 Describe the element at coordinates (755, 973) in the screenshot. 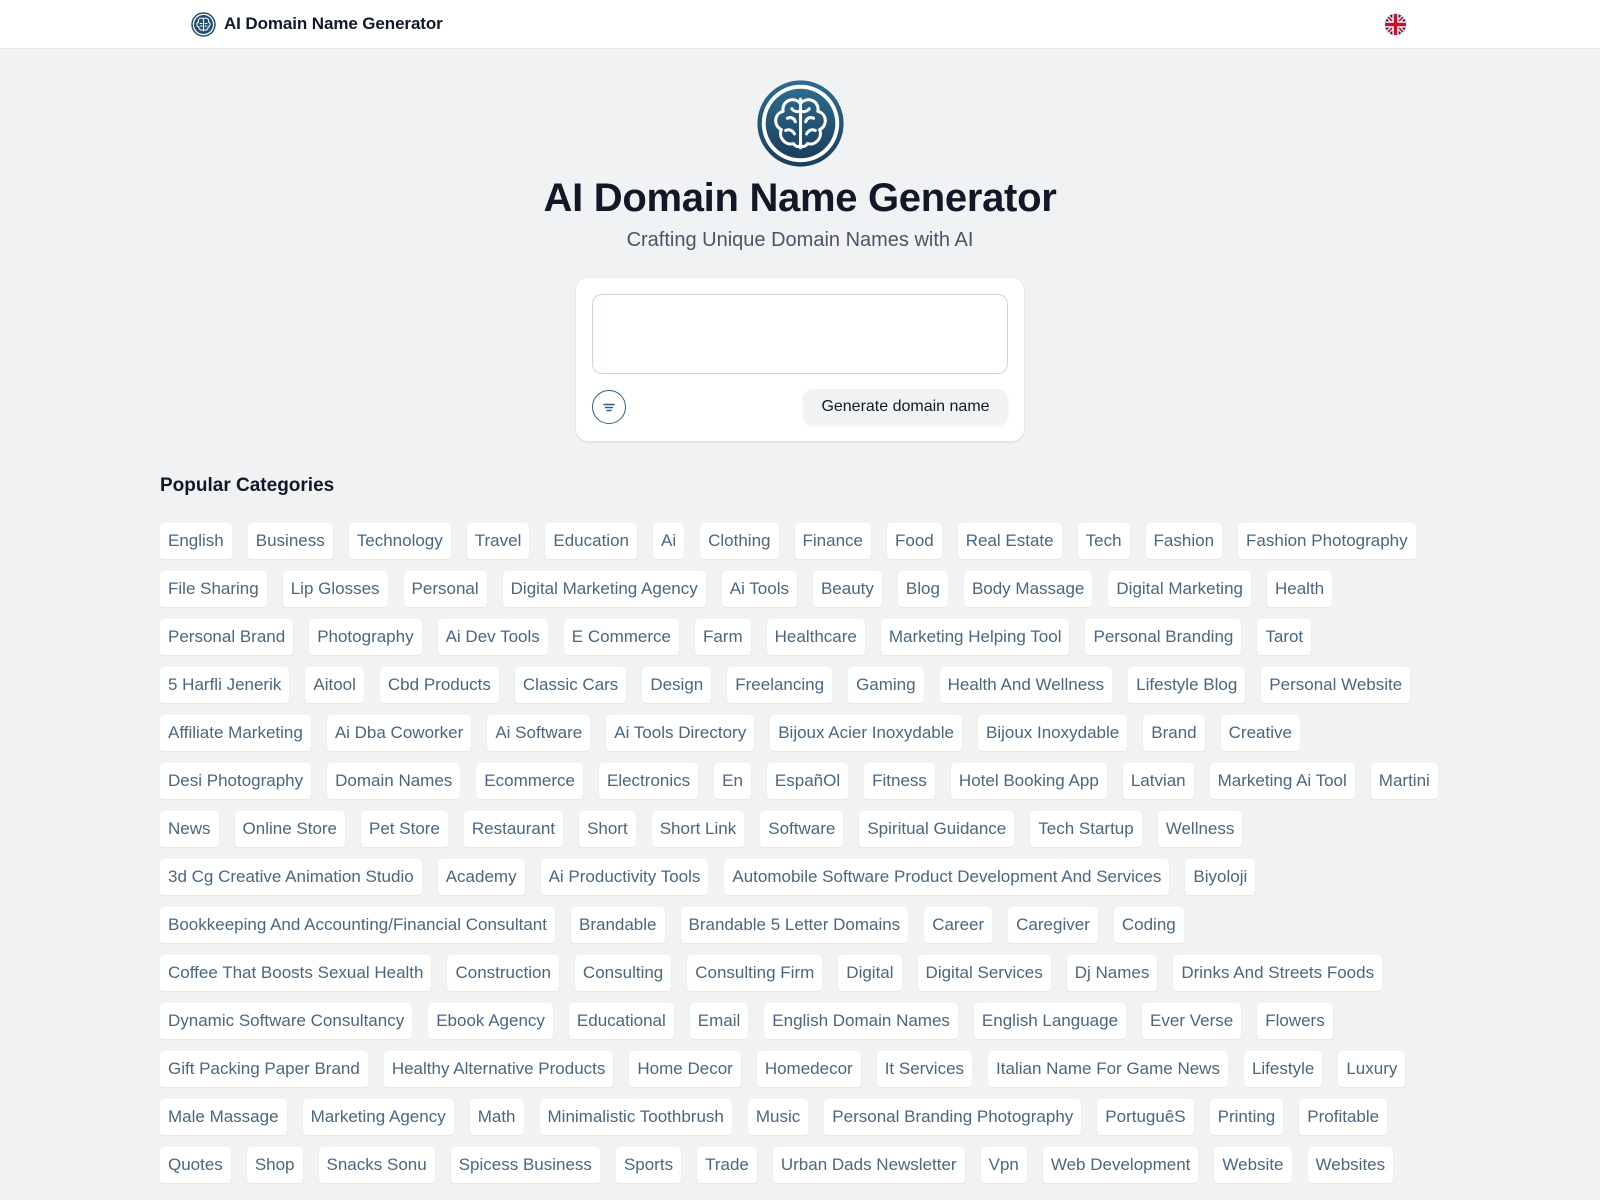

I see `category-tag: Consulting Firm` at that location.